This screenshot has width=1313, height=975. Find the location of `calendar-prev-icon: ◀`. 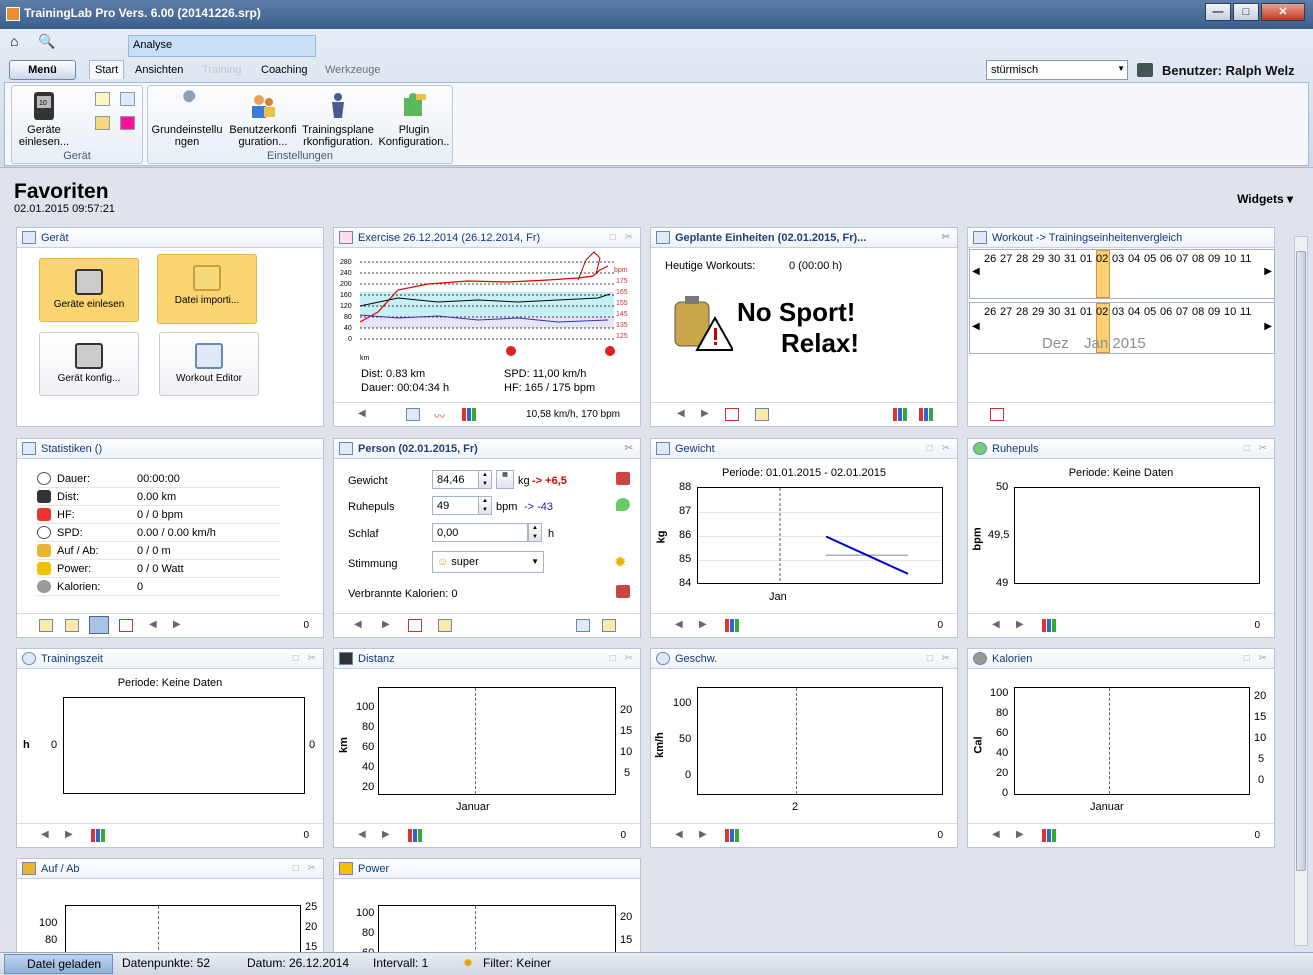

calendar-prev-icon: ◀ is located at coordinates (976, 271).